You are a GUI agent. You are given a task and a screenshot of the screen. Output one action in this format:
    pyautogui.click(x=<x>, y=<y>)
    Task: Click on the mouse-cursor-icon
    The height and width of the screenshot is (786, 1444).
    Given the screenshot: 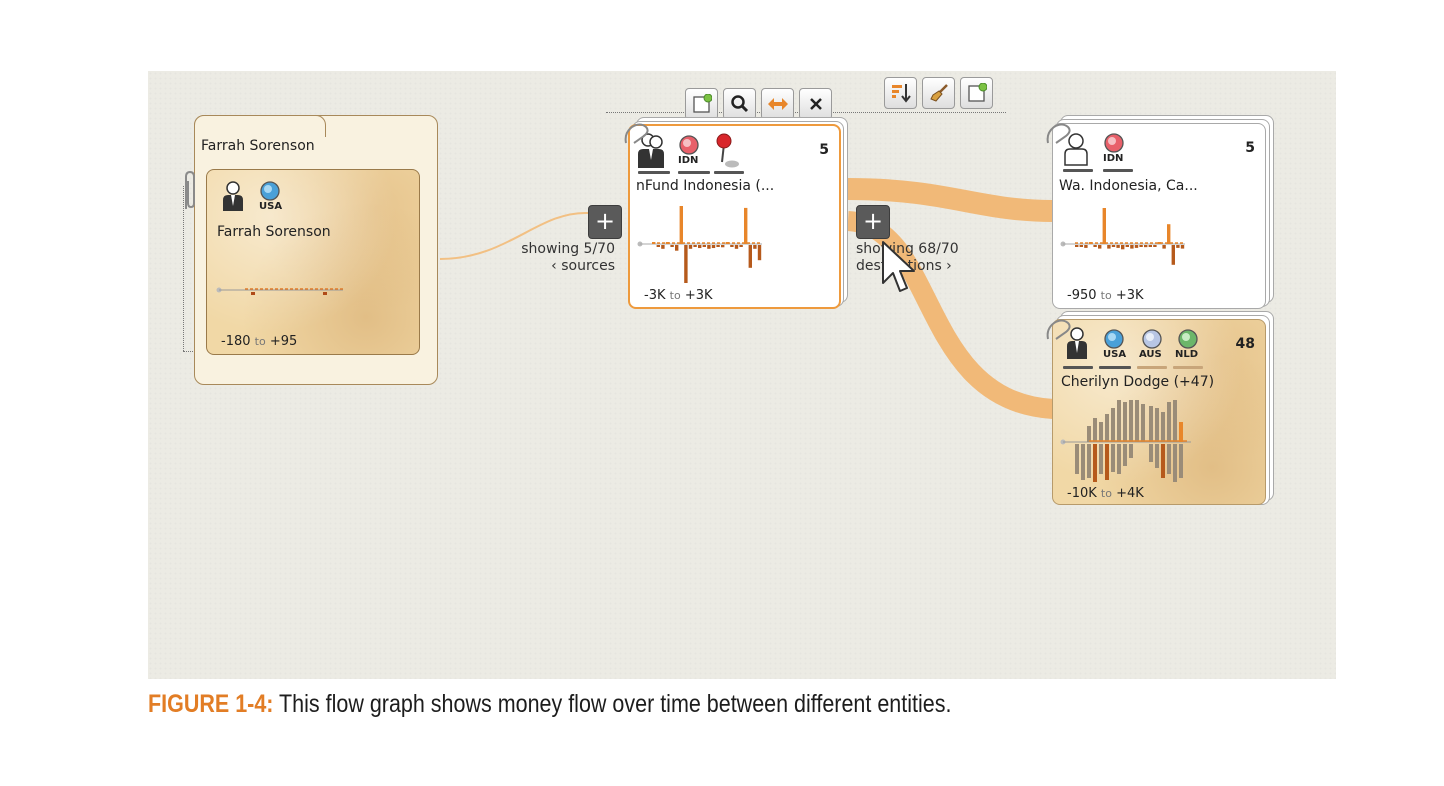 What is the action you would take?
    pyautogui.click(x=898, y=266)
    